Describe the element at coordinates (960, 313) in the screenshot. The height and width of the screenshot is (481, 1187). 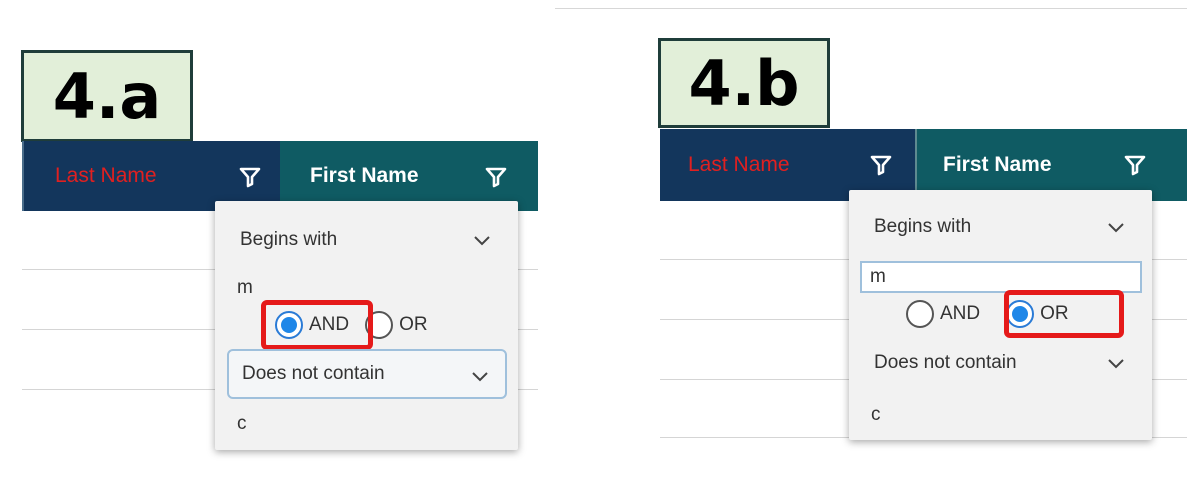
I see `and-radio-label: AND` at that location.